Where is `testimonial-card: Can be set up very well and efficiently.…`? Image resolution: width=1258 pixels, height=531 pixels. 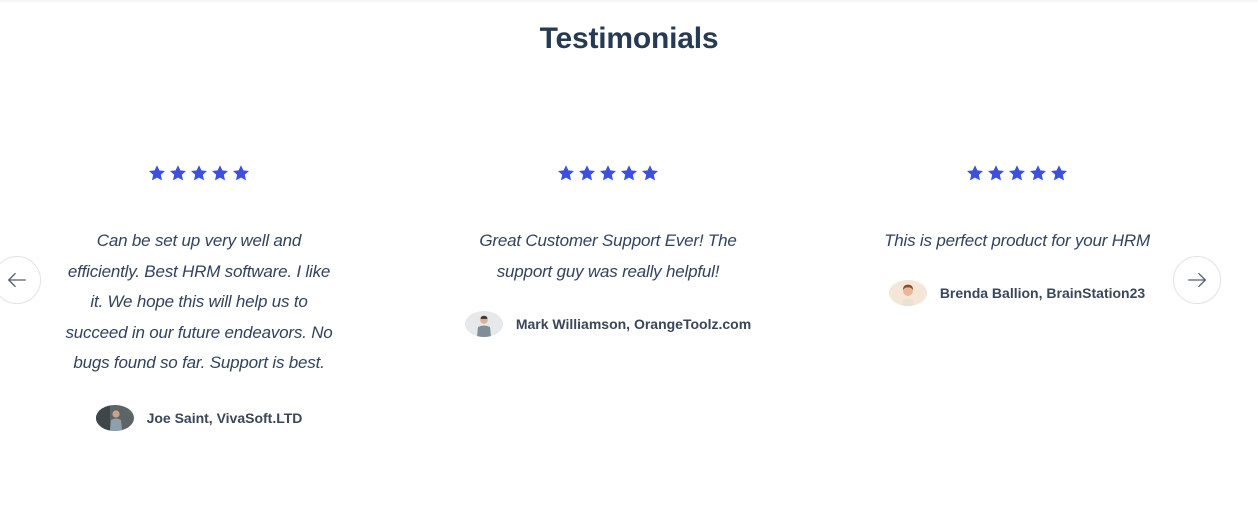 testimonial-card: Can be set up very well and efficiently.… is located at coordinates (199, 297).